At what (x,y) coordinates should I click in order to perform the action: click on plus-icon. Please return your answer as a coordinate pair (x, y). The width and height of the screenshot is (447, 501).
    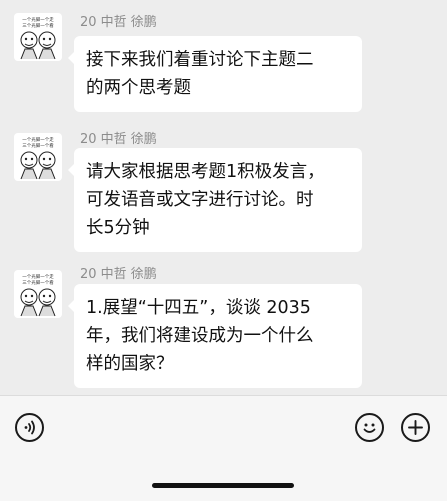
    Looking at the image, I should click on (415, 427).